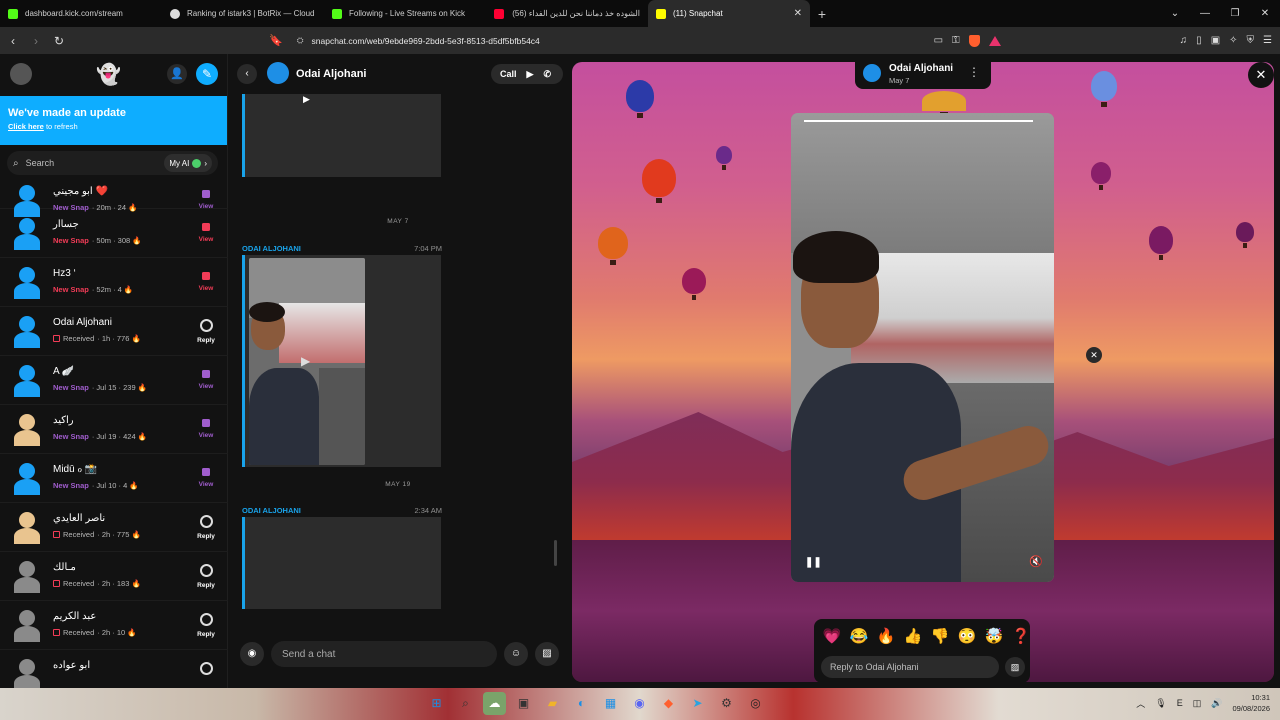  Describe the element at coordinates (114, 625) in the screenshot. I see `chat-list-item: عبد الكريم Received · 2h · 10 🔥 Reply` at that location.